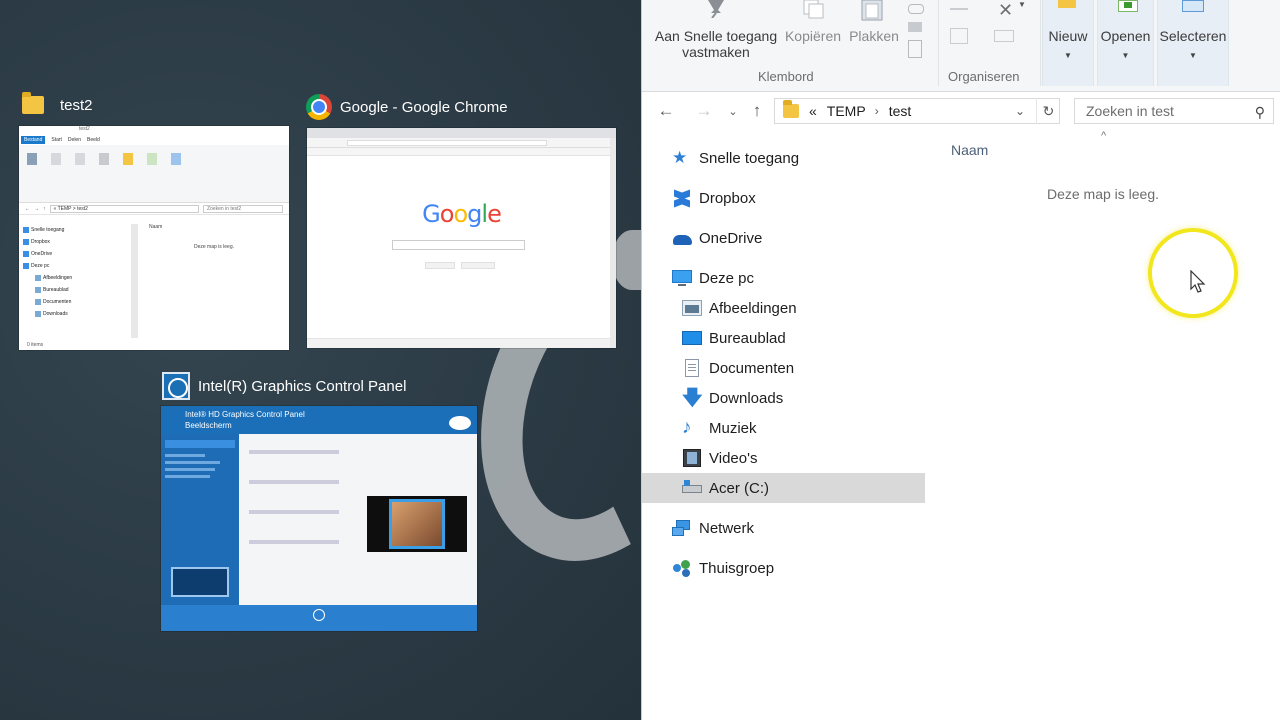 The image size is (1280, 720). Describe the element at coordinates (1068, 36) in the screenshot. I see `new-label: Nieuw` at that location.